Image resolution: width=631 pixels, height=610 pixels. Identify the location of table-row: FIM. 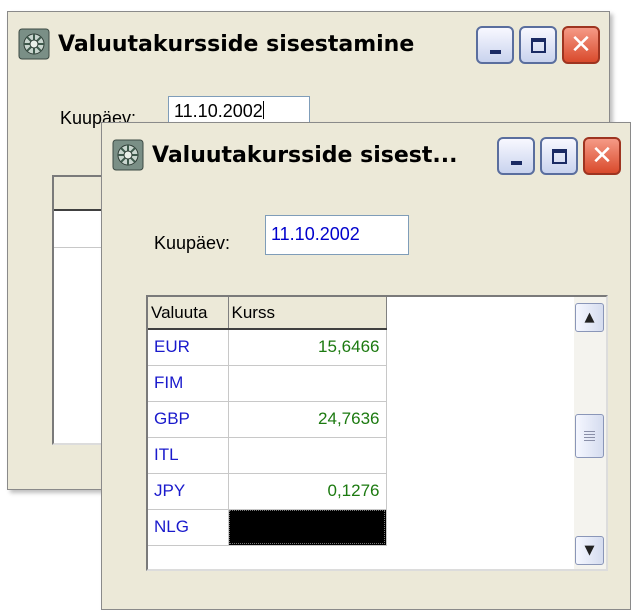
(267, 383).